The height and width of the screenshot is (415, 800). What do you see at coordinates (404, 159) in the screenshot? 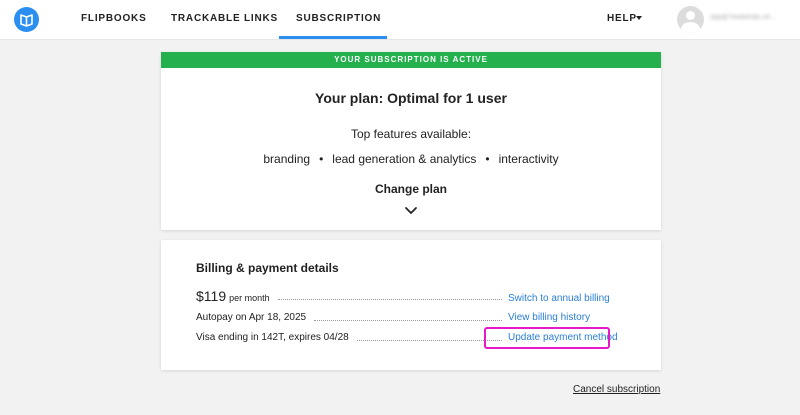
I see `feature-item: lead generation & analytics` at bounding box center [404, 159].